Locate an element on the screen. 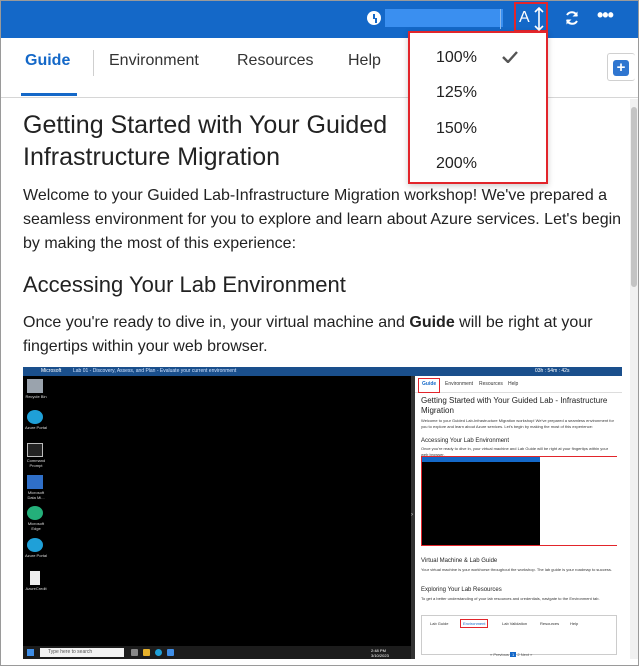 The width and height of the screenshot is (639, 666). desktop-label: Recycle Bin is located at coordinates (36, 396).